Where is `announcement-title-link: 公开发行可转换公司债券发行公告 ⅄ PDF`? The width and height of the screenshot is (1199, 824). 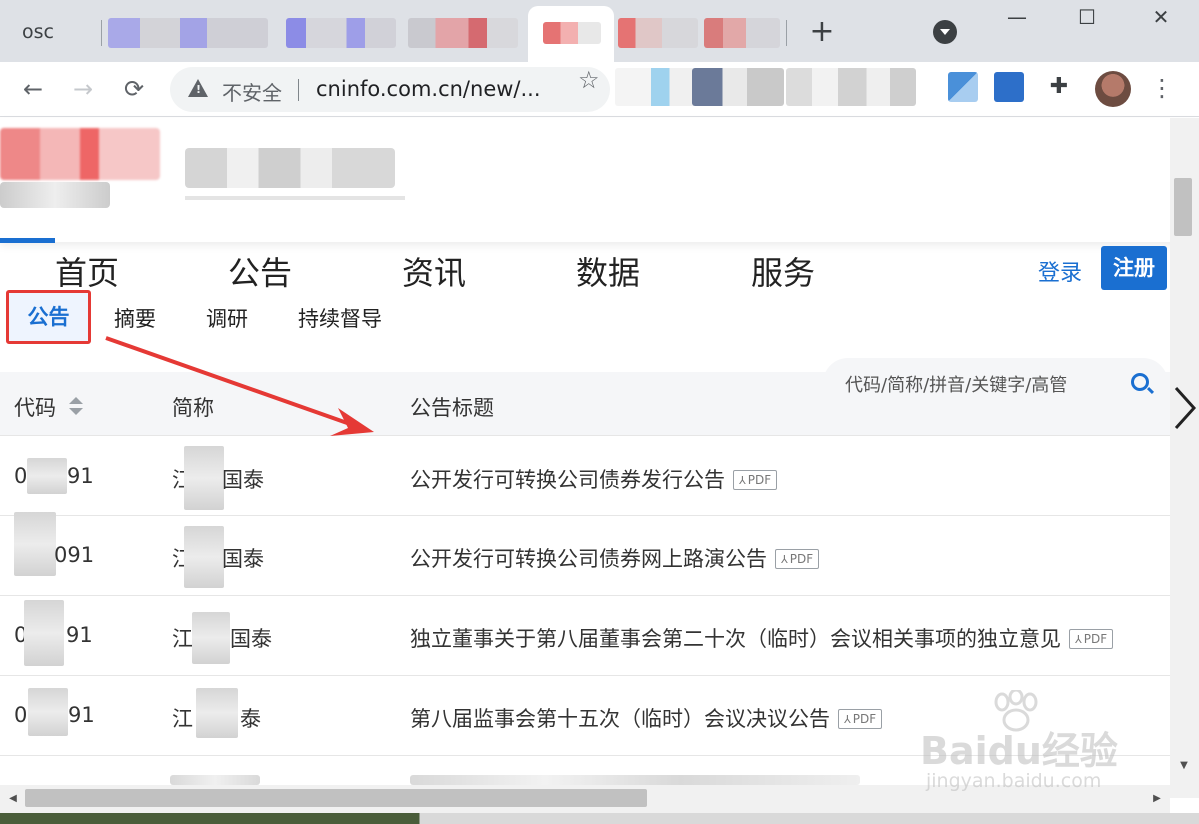 announcement-title-link: 公开发行可转换公司债券发行公告 ⅄ PDF is located at coordinates (594, 479).